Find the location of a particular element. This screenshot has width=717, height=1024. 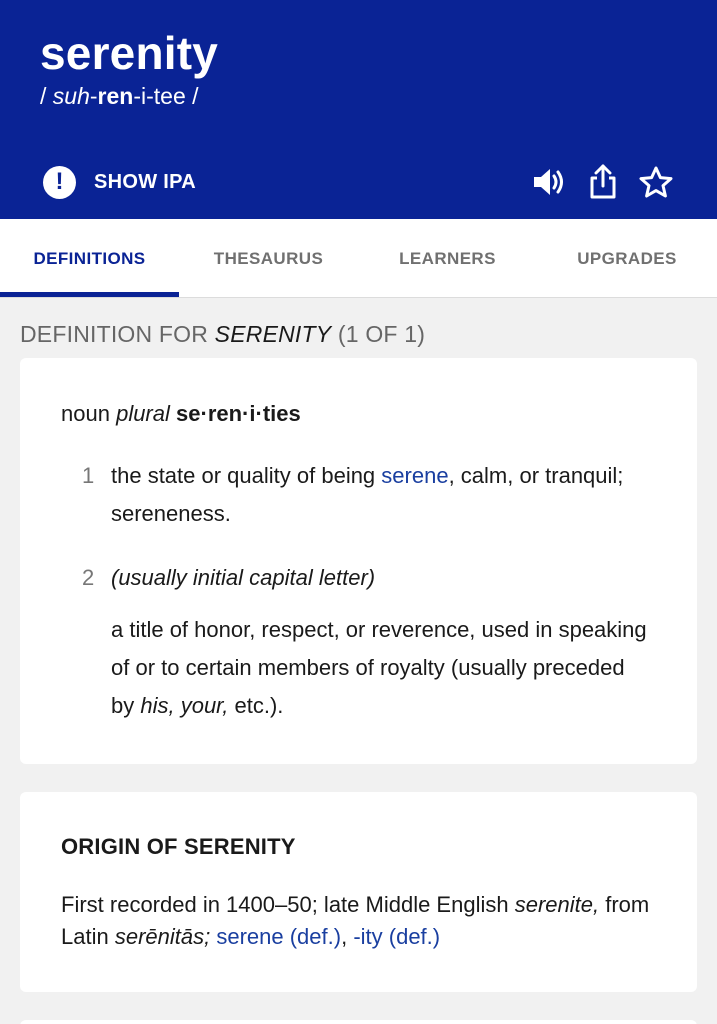

ity-def-link: -ity (def.) is located at coordinates (396, 936).